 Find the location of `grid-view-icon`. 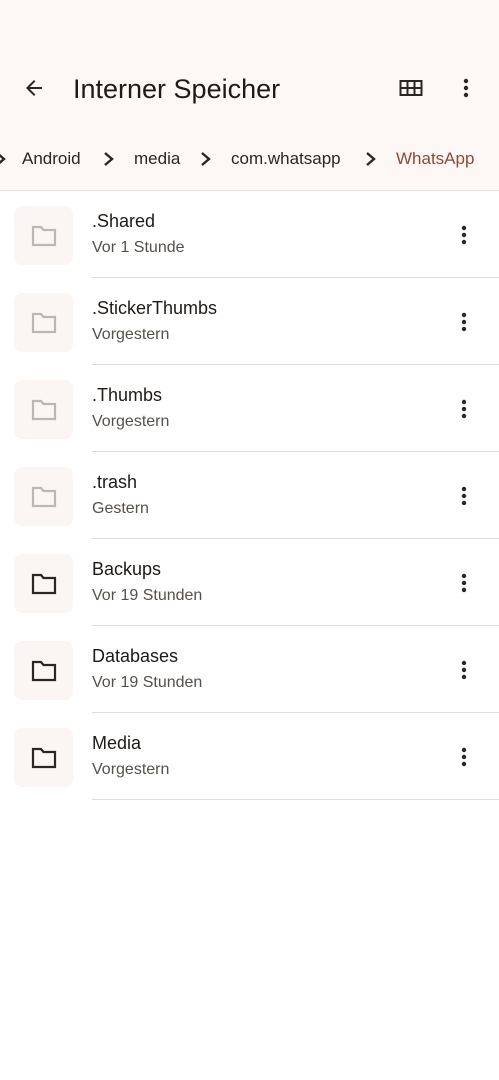

grid-view-icon is located at coordinates (411, 88).